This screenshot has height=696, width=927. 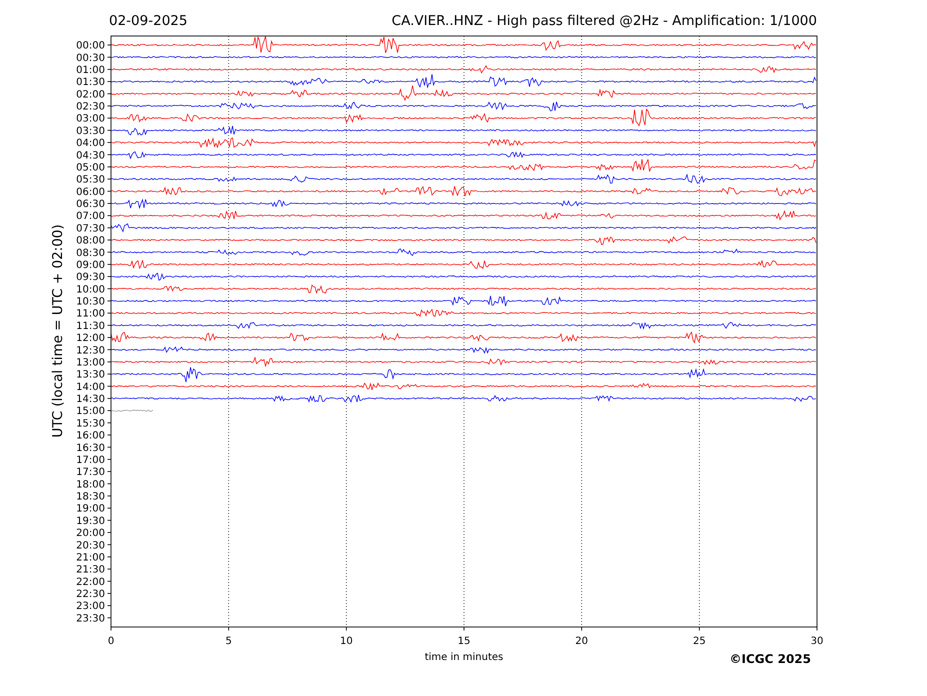 What do you see at coordinates (817, 641) in the screenshot?
I see `x-tick-label: 30` at bounding box center [817, 641].